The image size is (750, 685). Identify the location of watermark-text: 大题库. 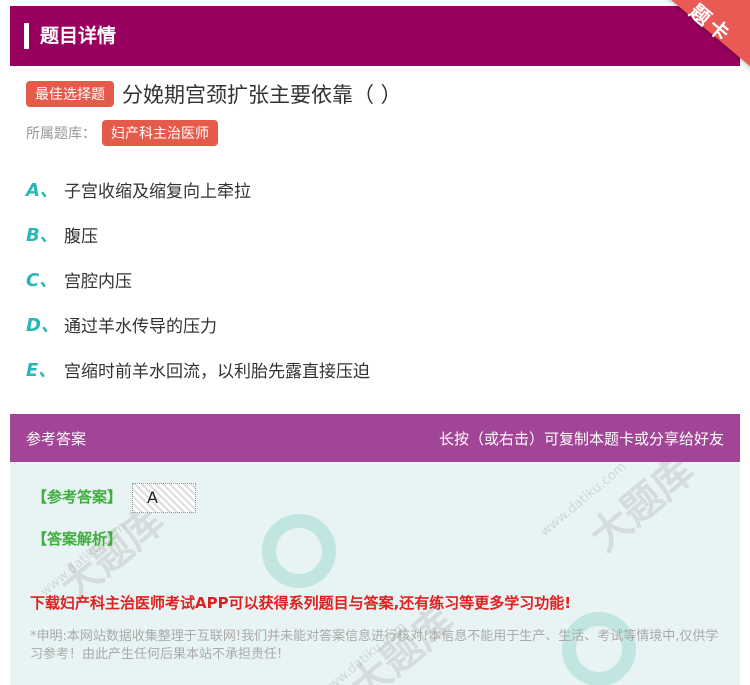
(642, 511).